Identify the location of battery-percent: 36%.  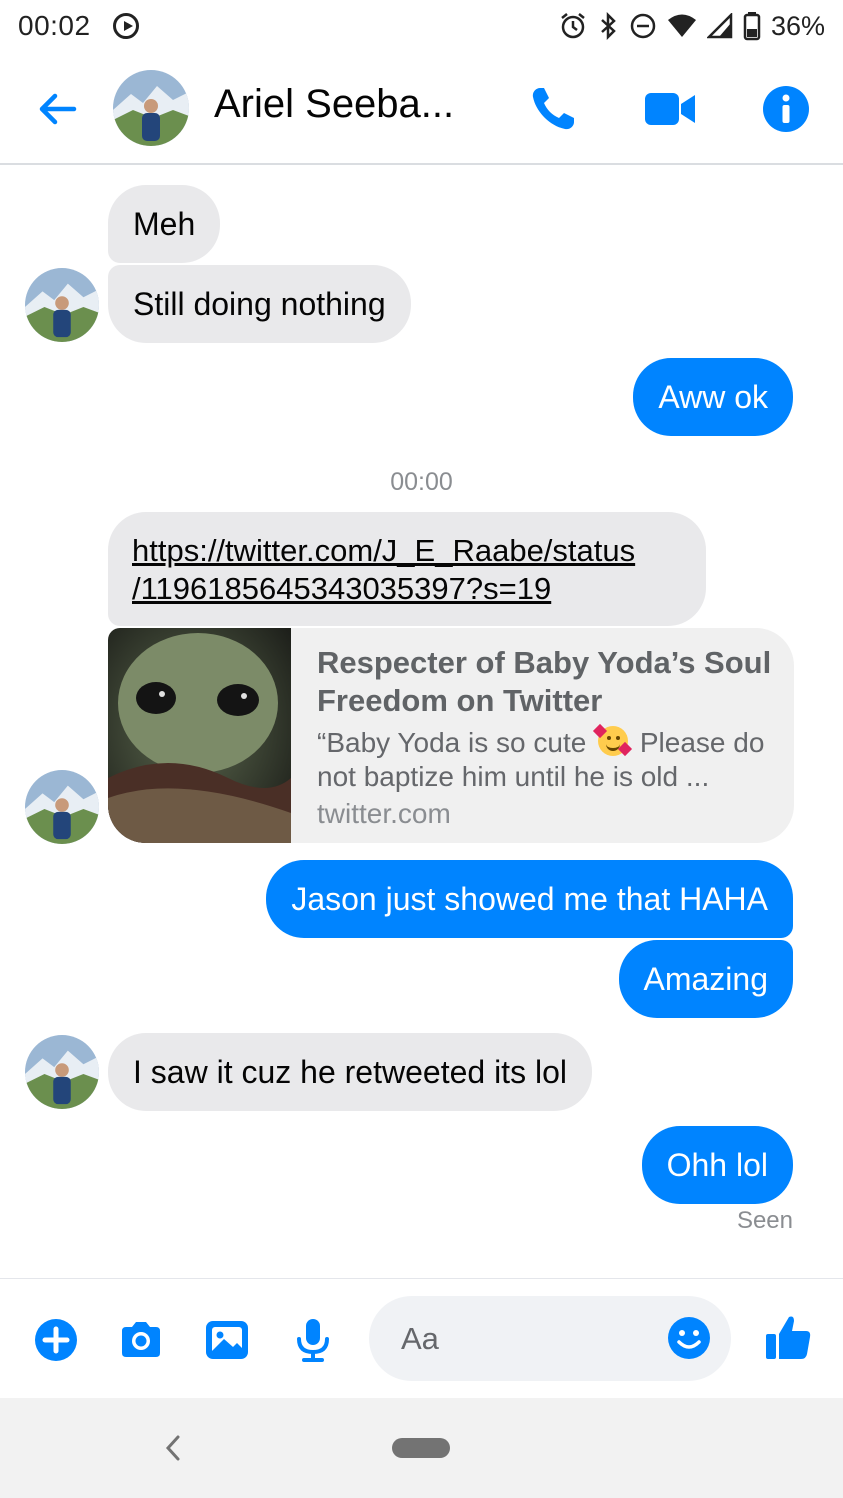
(797, 25).